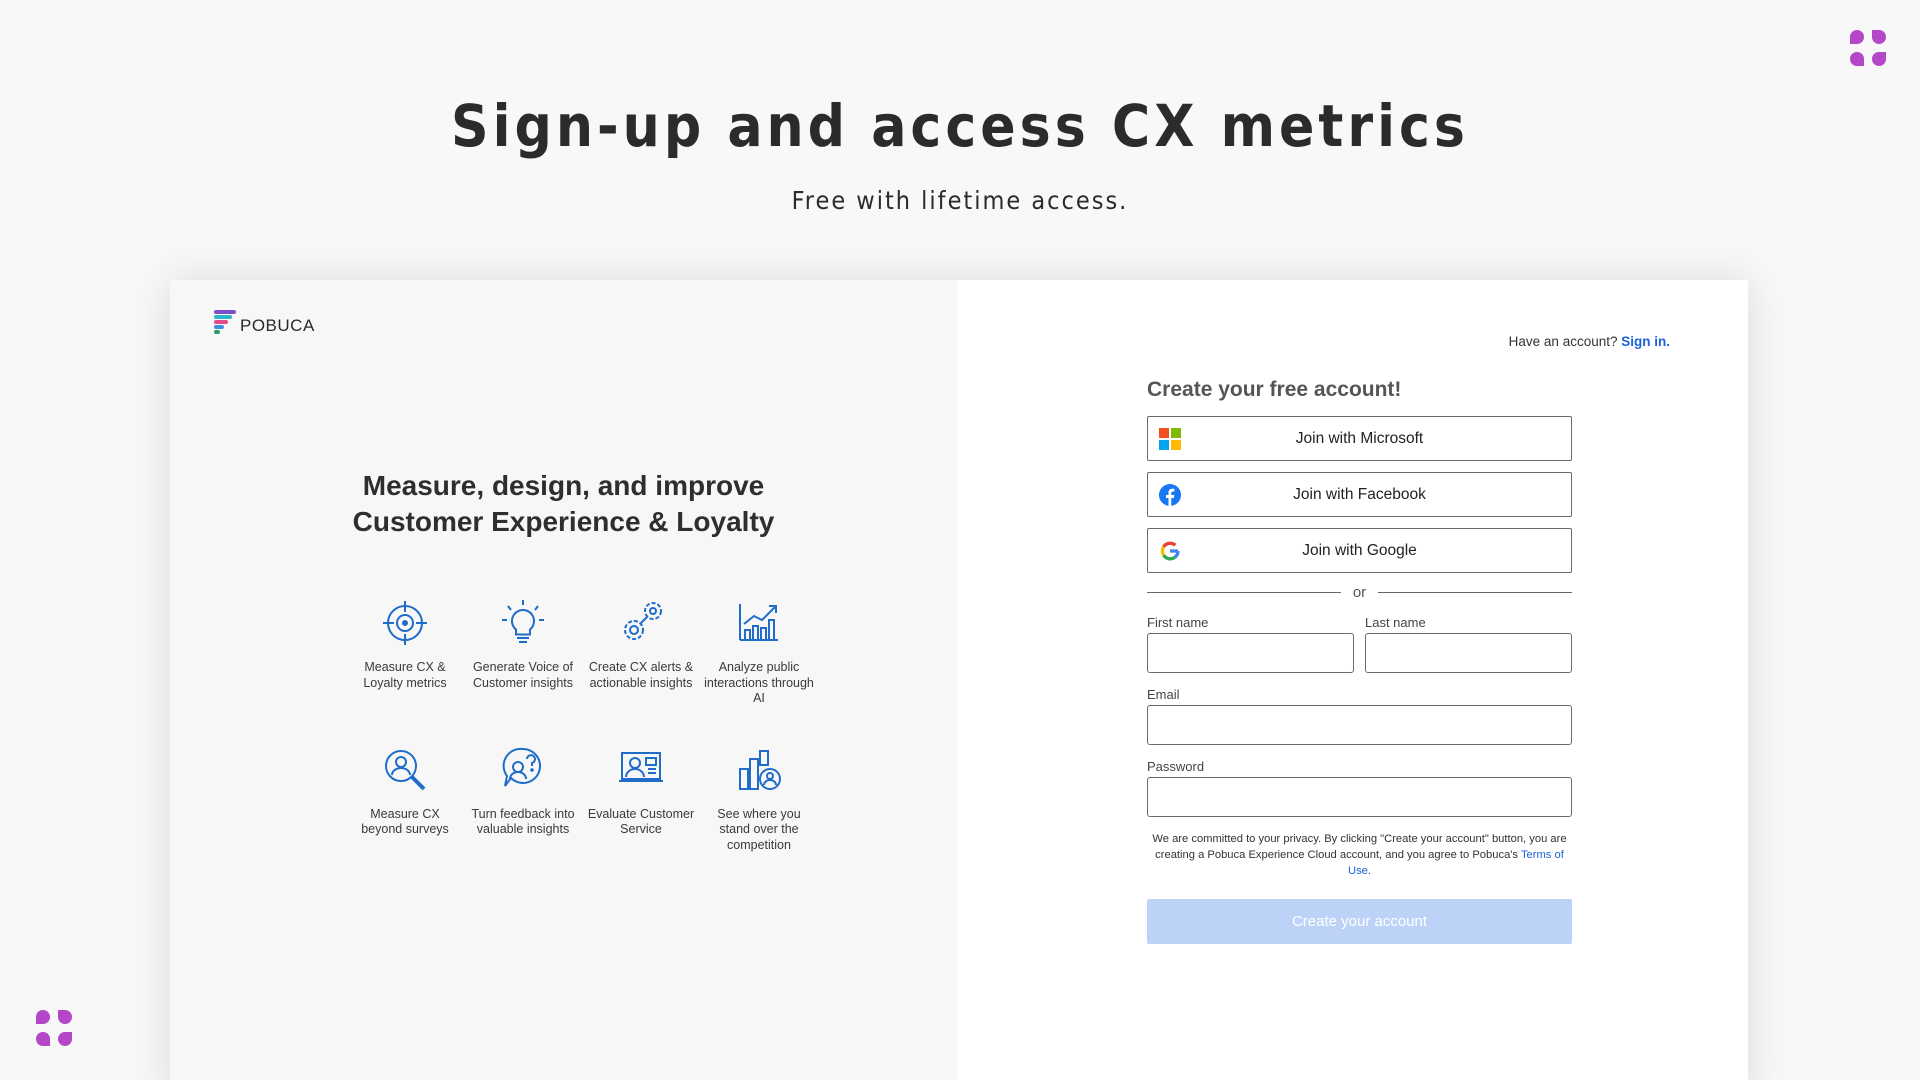  I want to click on chart-growth-icon, so click(758, 622).